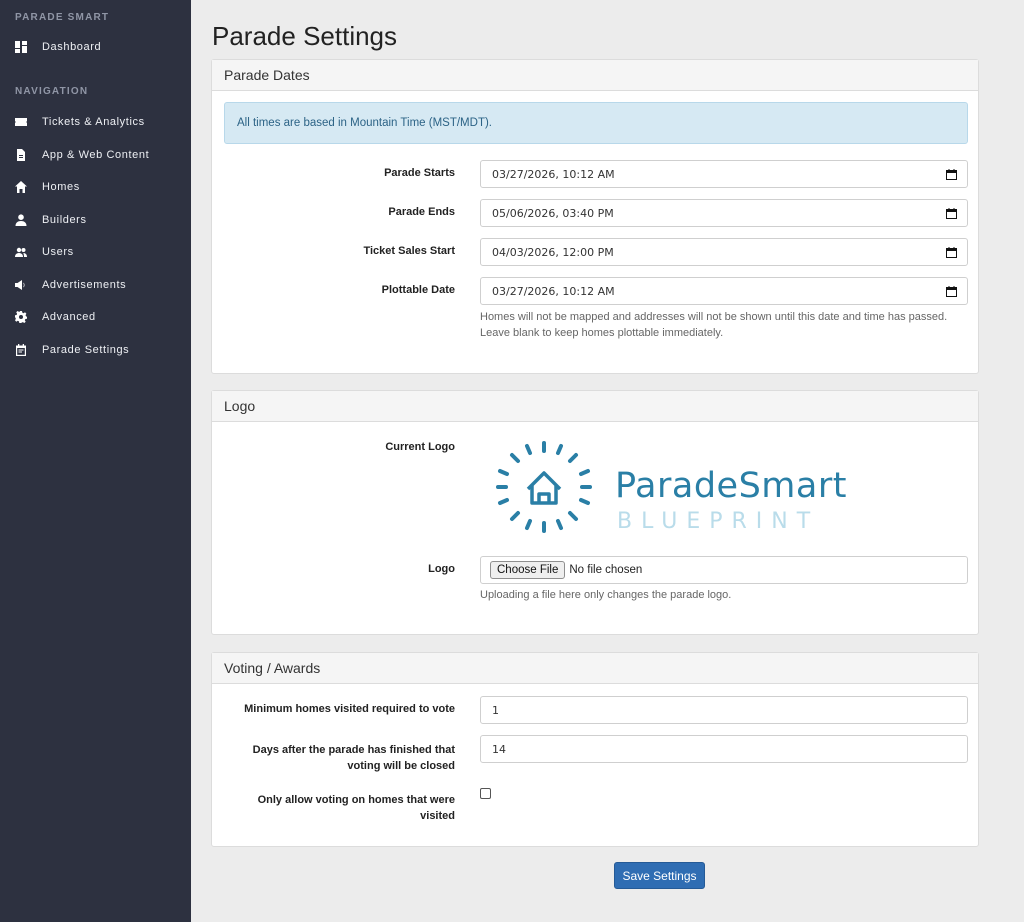 This screenshot has height=922, width=1024. I want to click on sidebar-brand: PARADE SMART, so click(62, 17).